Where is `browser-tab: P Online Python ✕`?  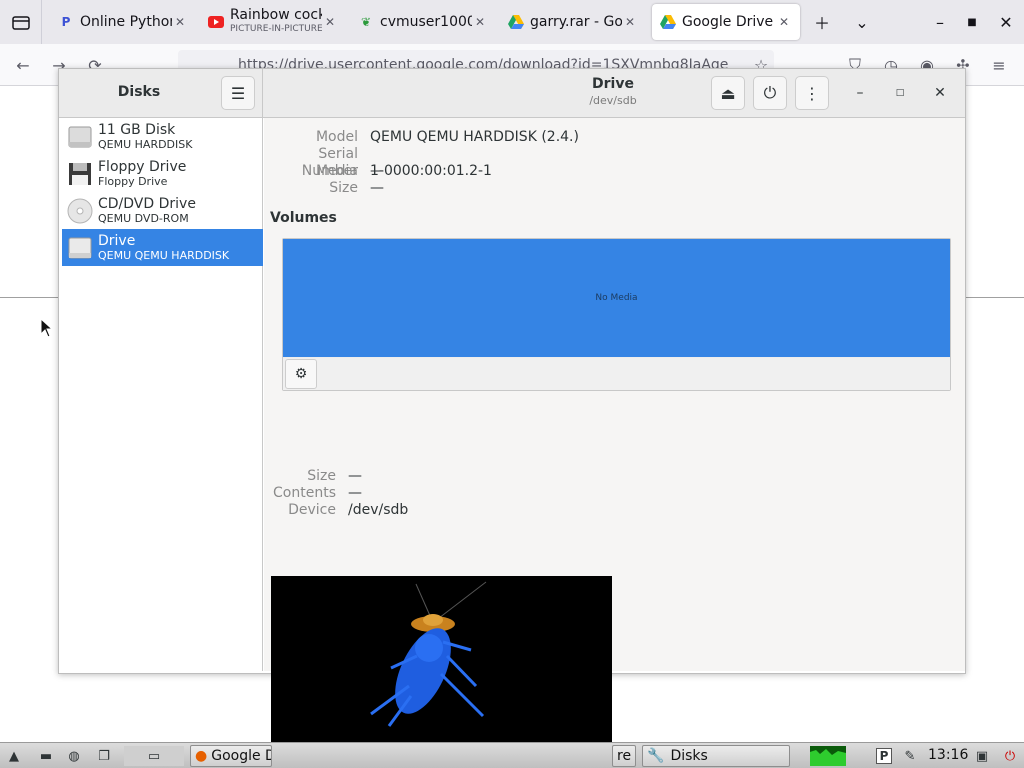
browser-tab: P Online Python ✕ is located at coordinates (123, 22).